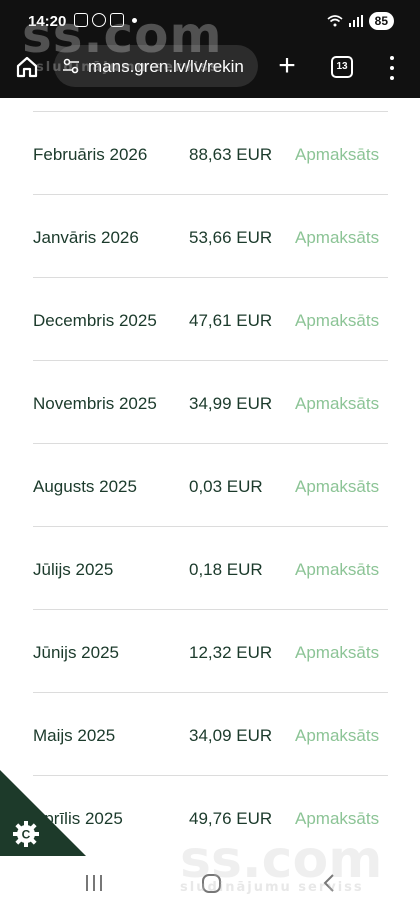 Image resolution: width=420 pixels, height=910 pixels. Describe the element at coordinates (231, 818) in the screenshot. I see `invoice-amount: 49,76 EUR` at that location.